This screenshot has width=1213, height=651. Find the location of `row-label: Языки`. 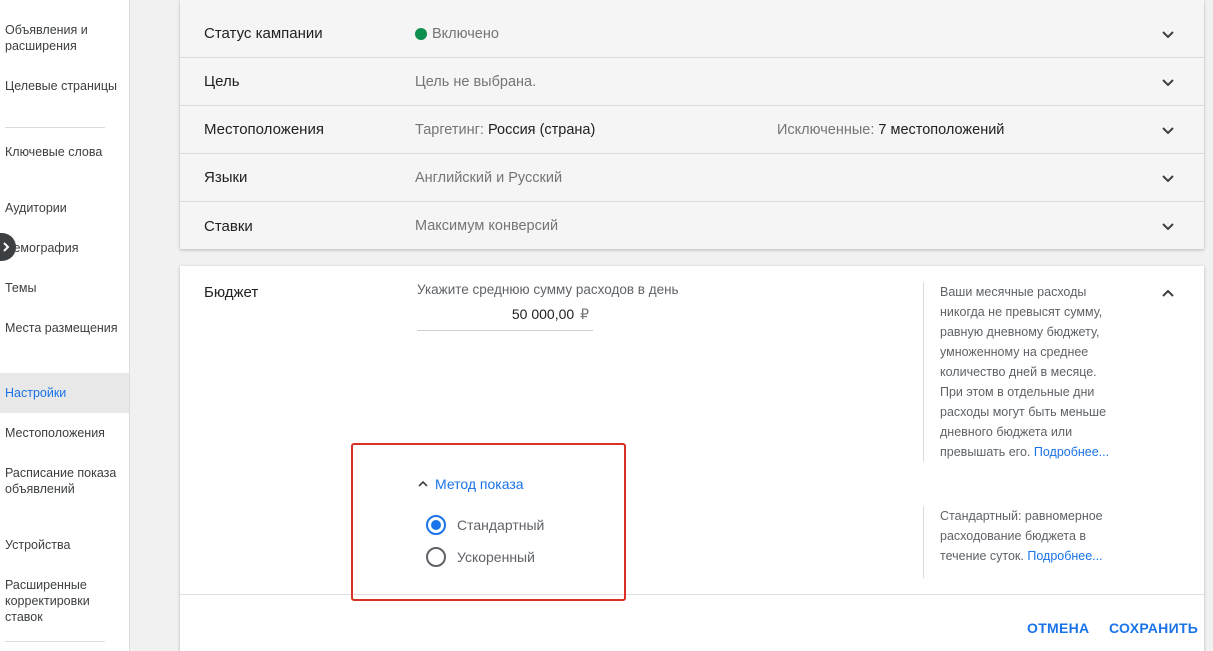

row-label: Языки is located at coordinates (226, 177).